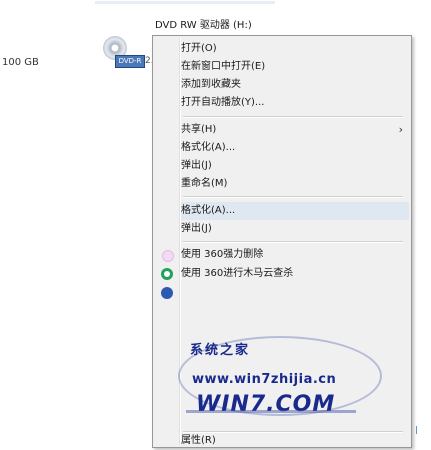  Describe the element at coordinates (295, 130) in the screenshot. I see `menu-item-share: 共享(H) ›` at that location.